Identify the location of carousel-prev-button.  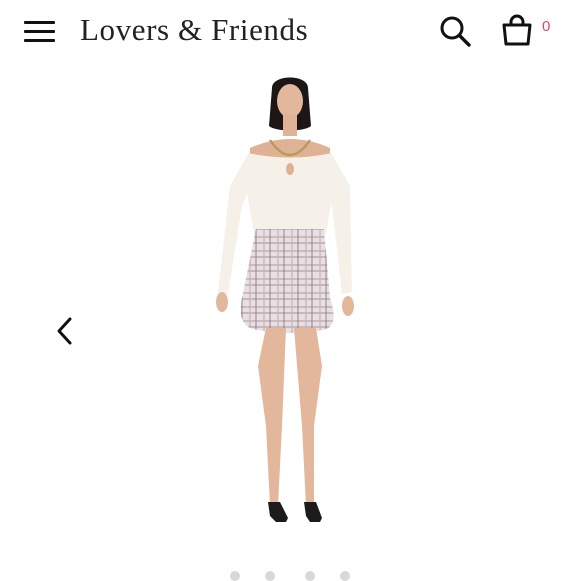
(65, 331).